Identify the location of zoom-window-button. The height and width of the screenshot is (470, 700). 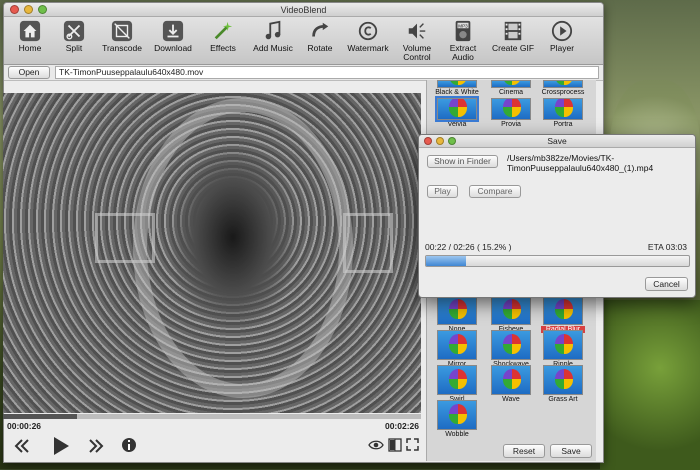
(42, 9).